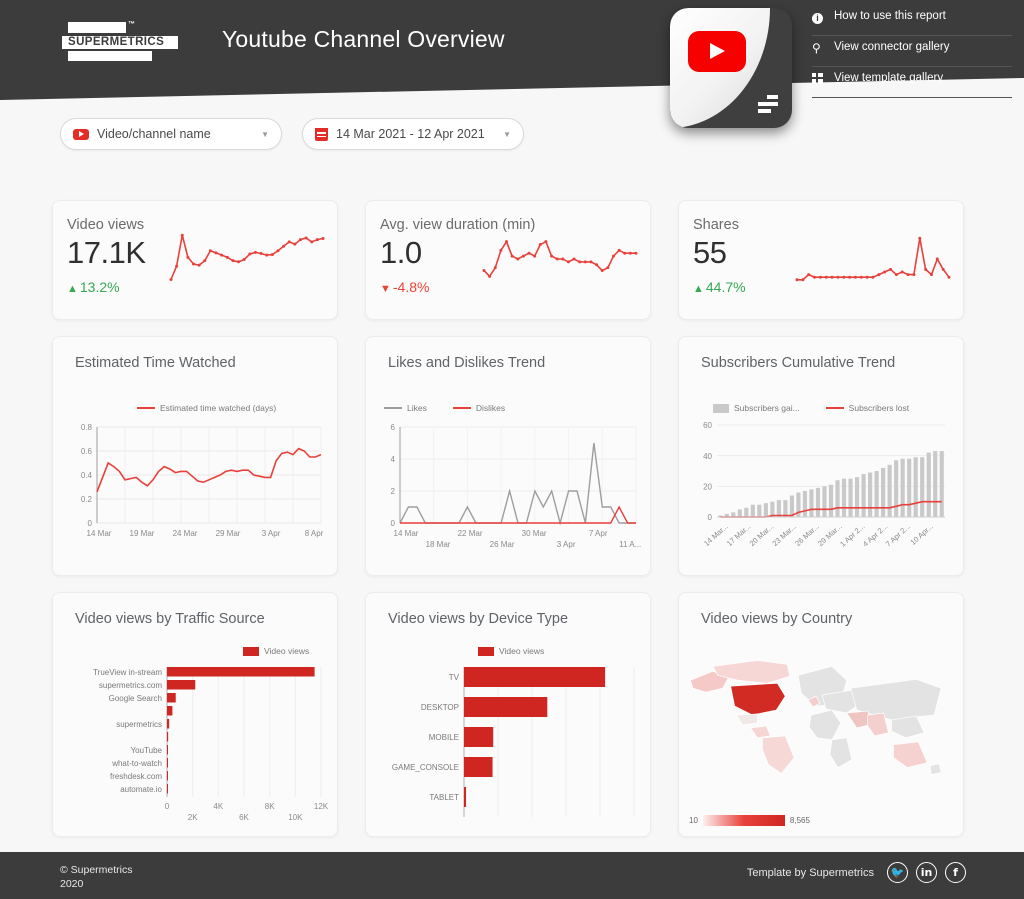 This screenshot has width=1024, height=899. I want to click on scorecard-video-views: Video views 17.1K ▲ 13.2%, so click(195, 260).